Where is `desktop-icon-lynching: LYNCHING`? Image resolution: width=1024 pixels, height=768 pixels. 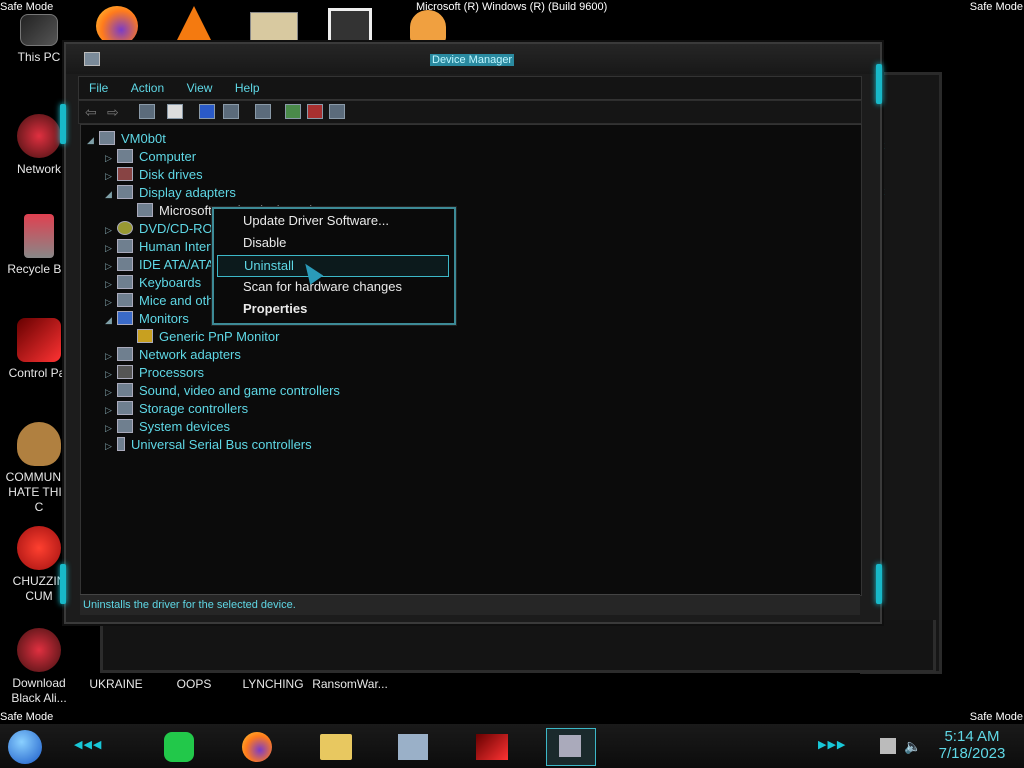 desktop-icon-lynching: LYNCHING is located at coordinates (273, 684).